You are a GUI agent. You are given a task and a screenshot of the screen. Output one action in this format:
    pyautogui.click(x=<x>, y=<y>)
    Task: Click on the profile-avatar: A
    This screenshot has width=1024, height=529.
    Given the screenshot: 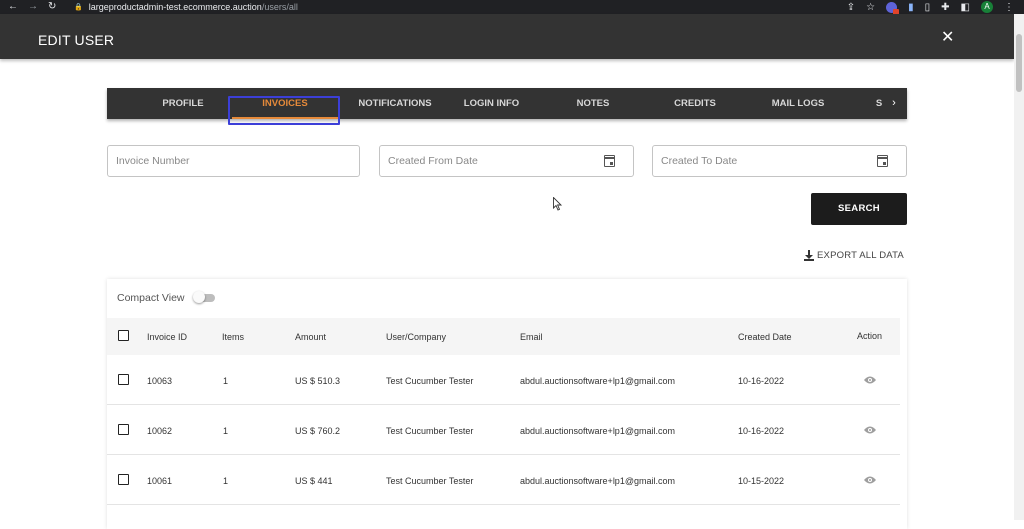 What is the action you would take?
    pyautogui.click(x=987, y=7)
    